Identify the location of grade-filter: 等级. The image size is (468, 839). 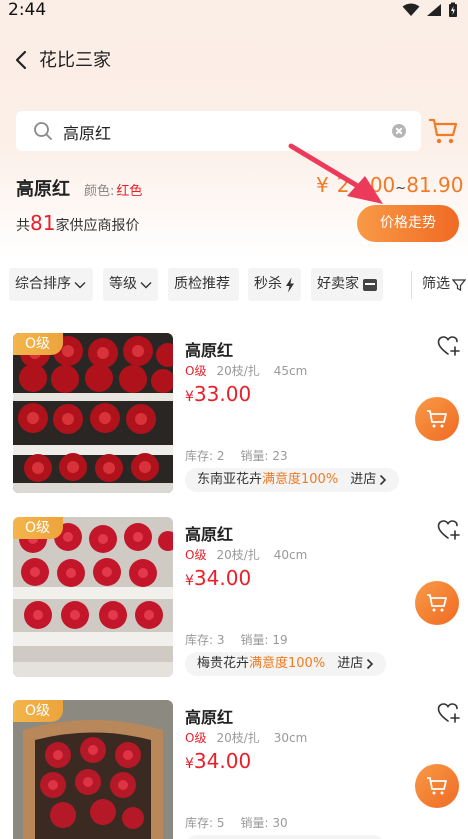
(130, 284).